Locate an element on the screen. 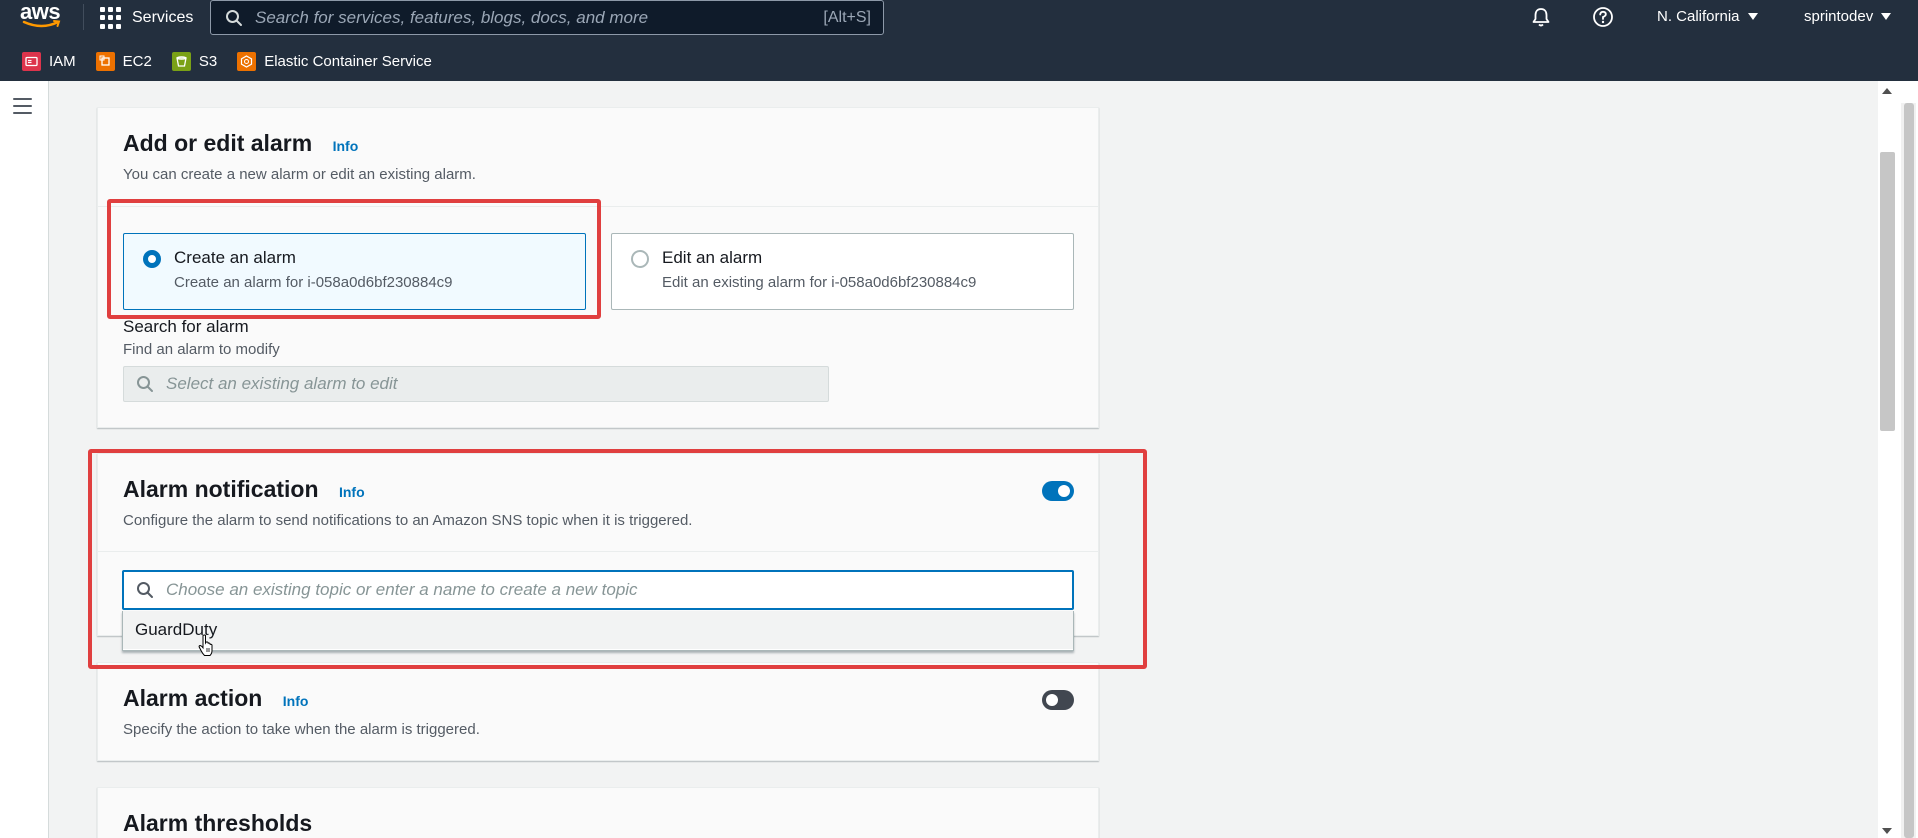 This screenshot has width=1918, height=838. search-alarm-label: Search for alarm is located at coordinates (186, 326).